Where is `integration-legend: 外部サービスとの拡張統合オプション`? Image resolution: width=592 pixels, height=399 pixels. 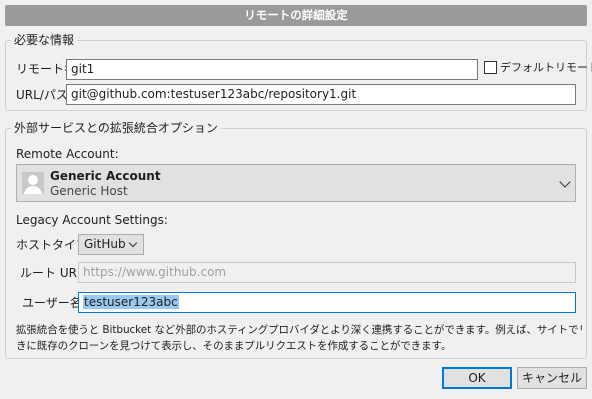 integration-legend: 外部サービスとの拡張統合オプション is located at coordinates (116, 128).